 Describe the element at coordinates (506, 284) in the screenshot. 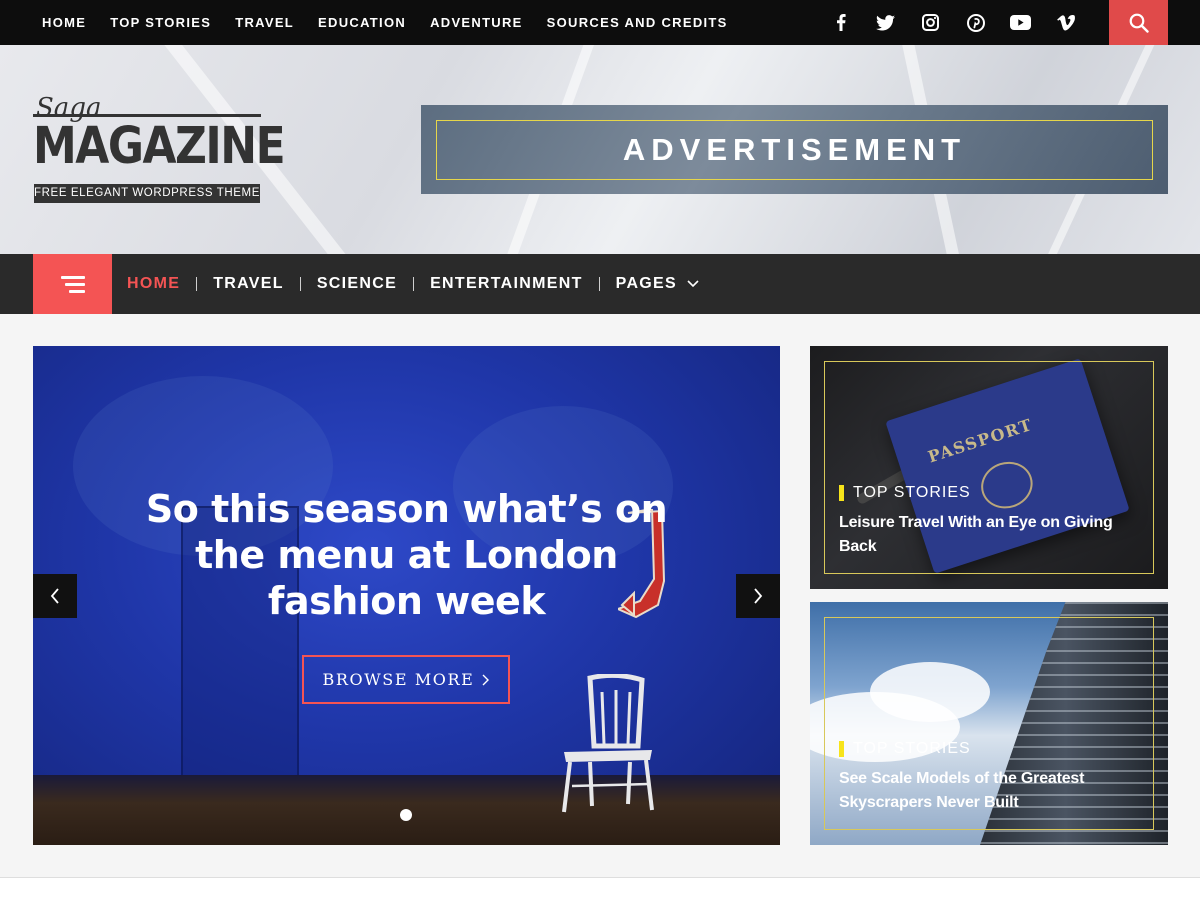

I see `main-nav-entertainment: ENTERTAINMENT` at that location.